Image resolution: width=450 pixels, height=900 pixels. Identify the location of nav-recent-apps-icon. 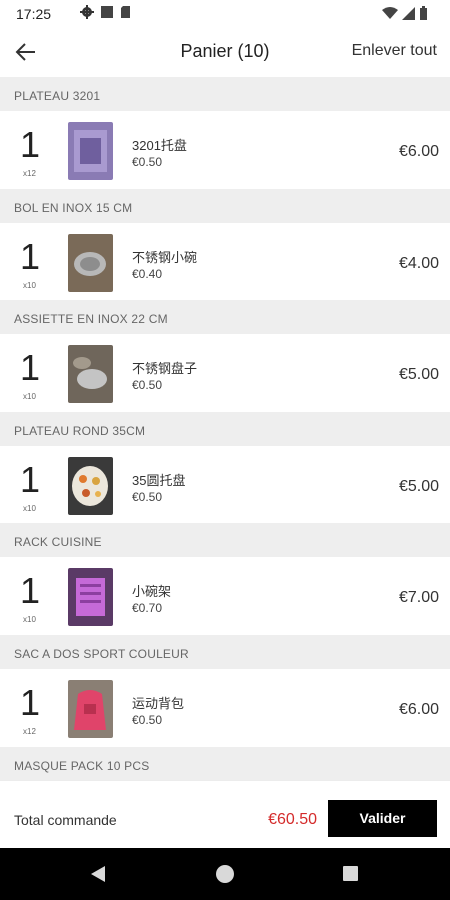
(350, 873).